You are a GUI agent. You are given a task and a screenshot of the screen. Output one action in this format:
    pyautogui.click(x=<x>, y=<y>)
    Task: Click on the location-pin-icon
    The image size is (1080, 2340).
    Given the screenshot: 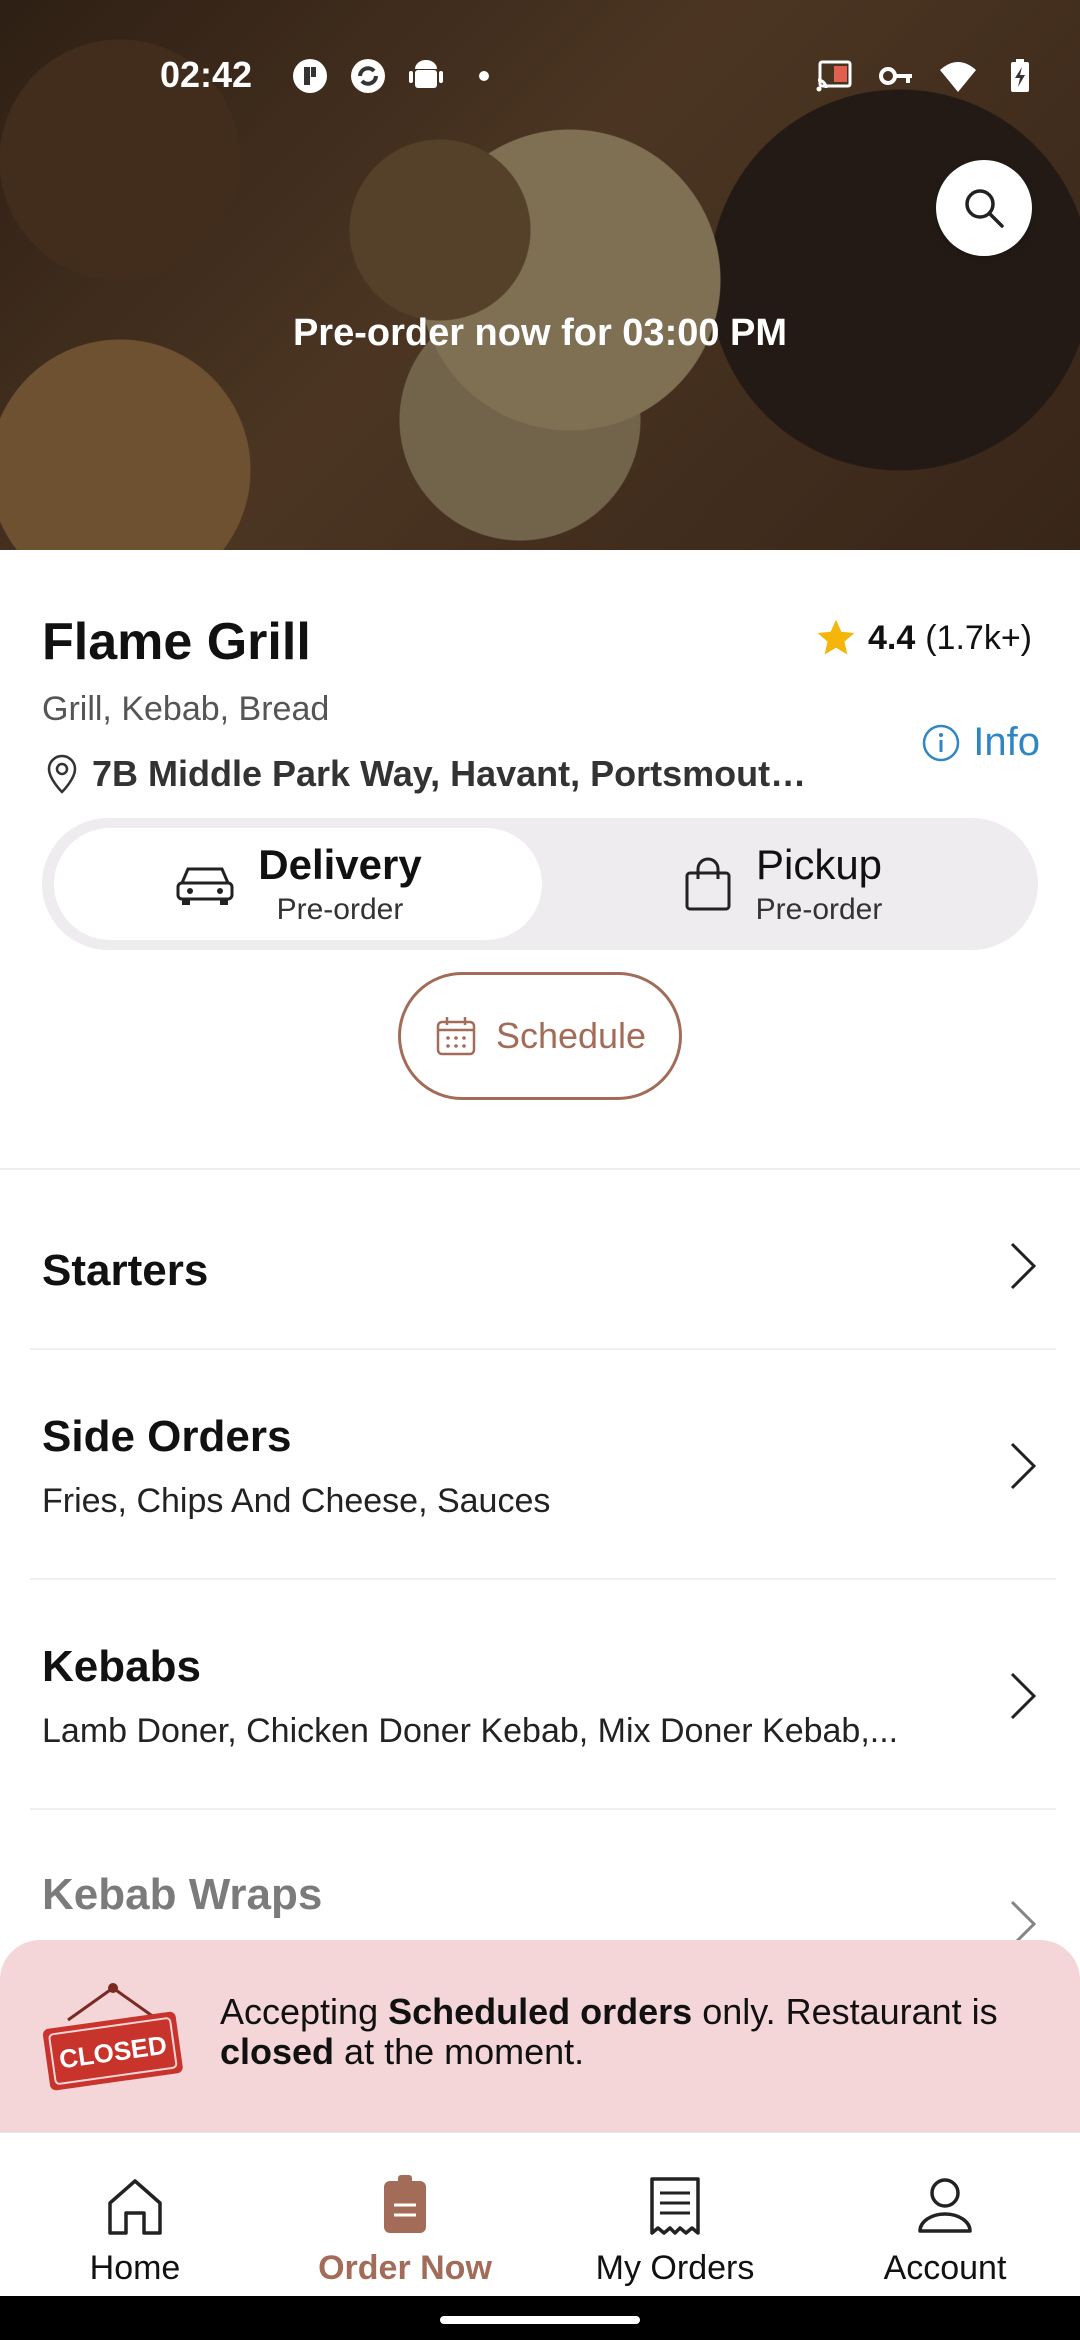 What is the action you would take?
    pyautogui.click(x=62, y=774)
    